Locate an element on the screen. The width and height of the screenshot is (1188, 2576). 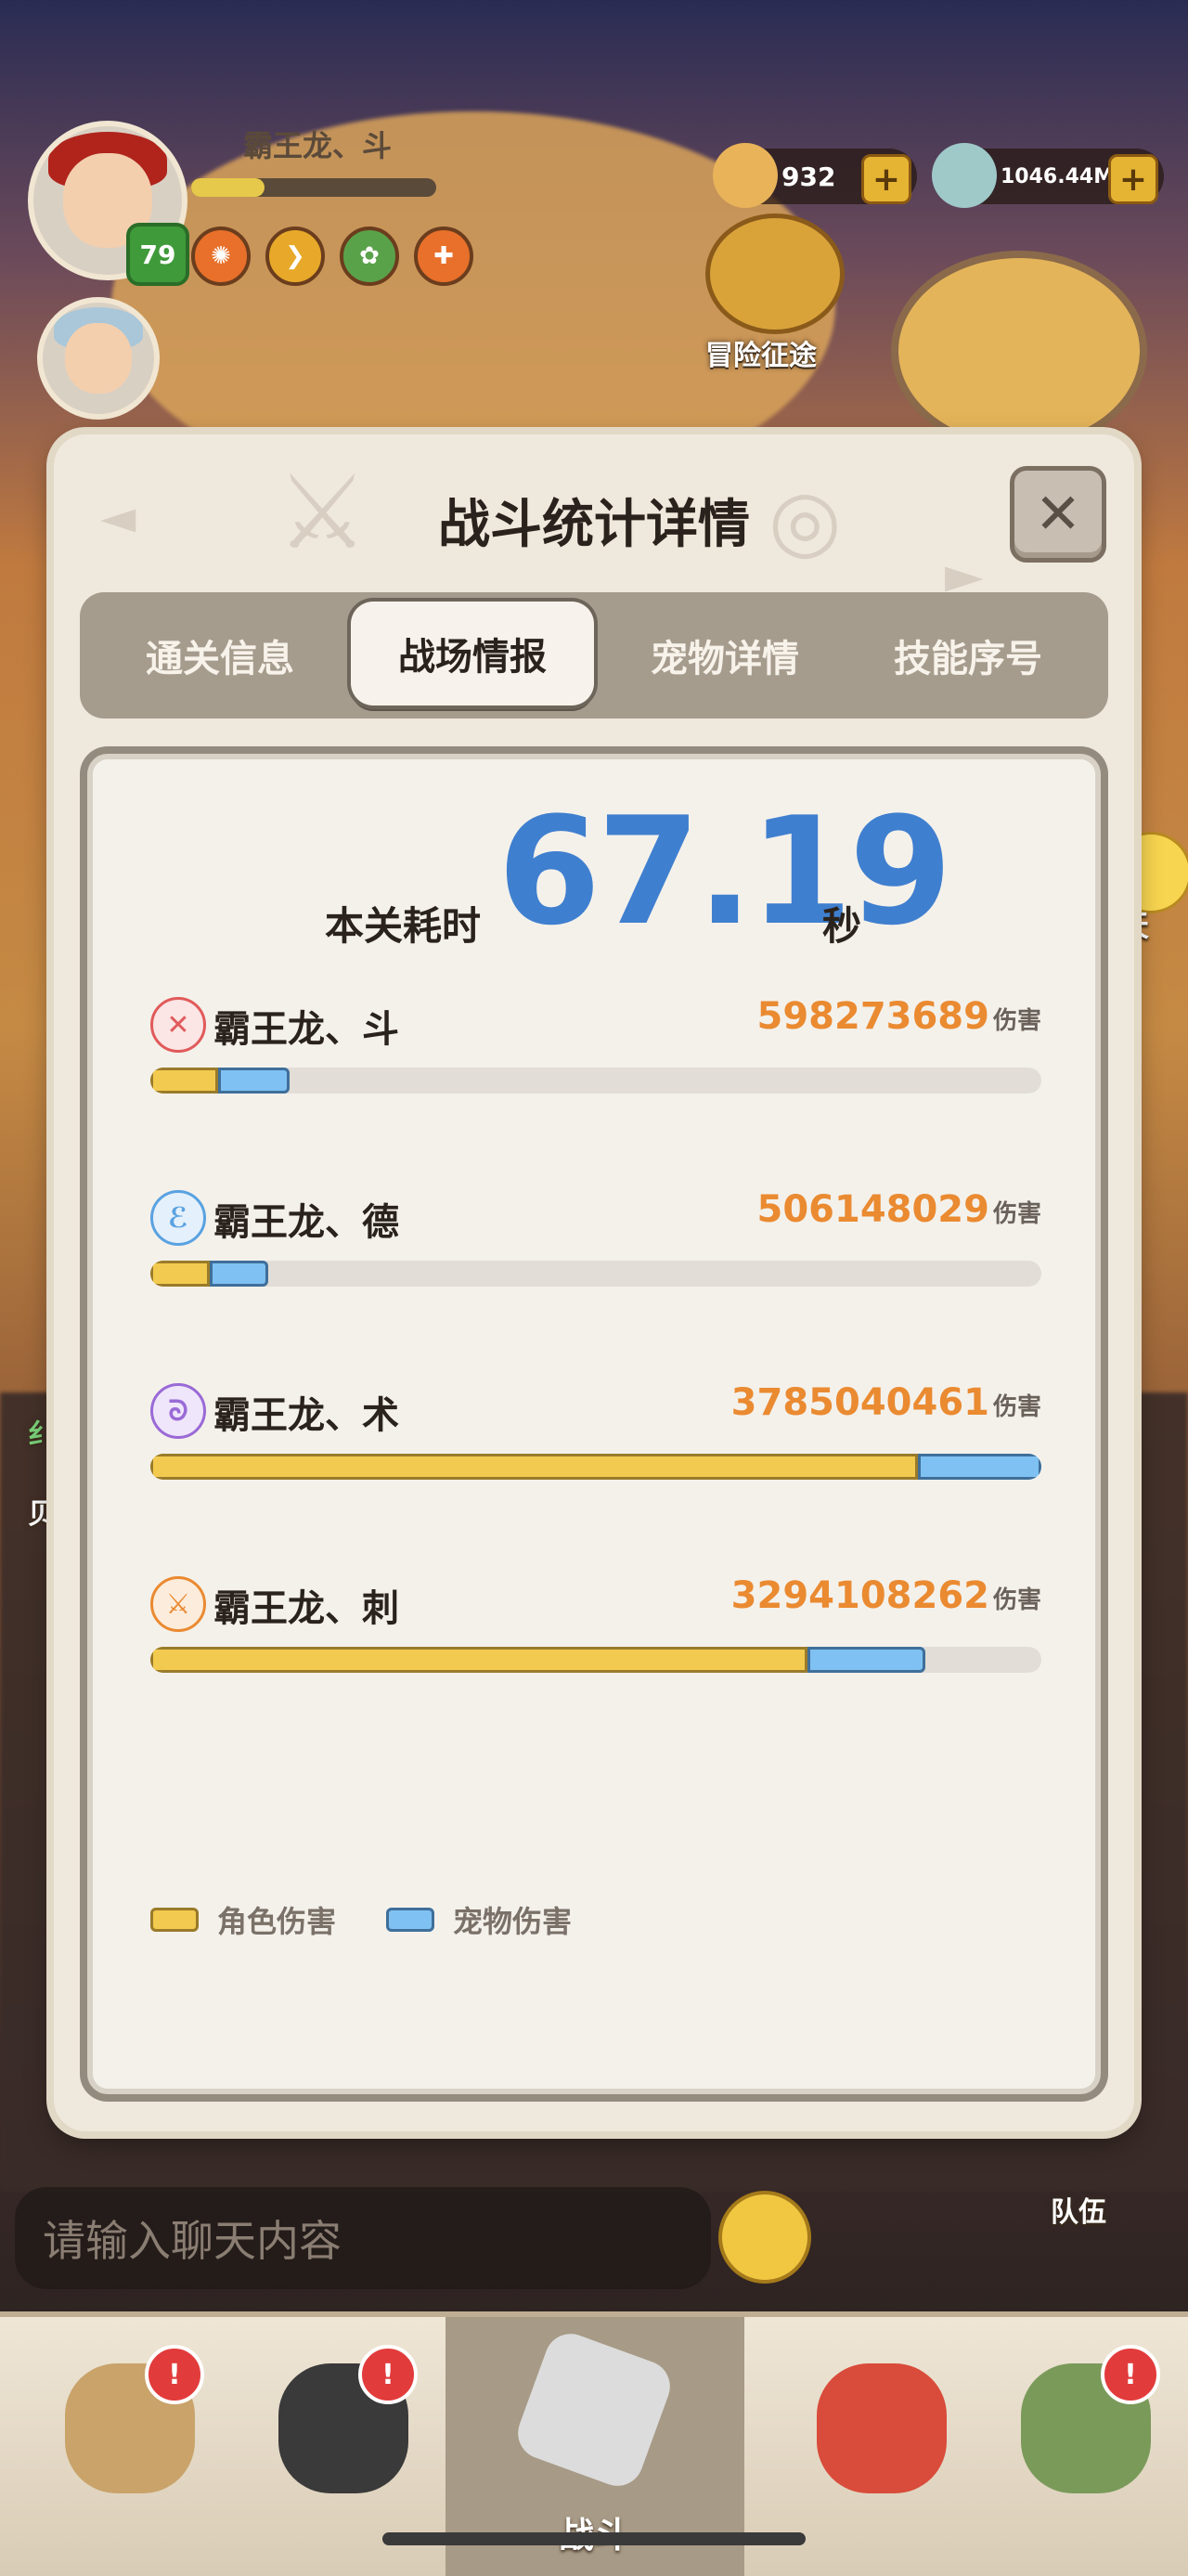
player-exp-bar is located at coordinates (313, 187).